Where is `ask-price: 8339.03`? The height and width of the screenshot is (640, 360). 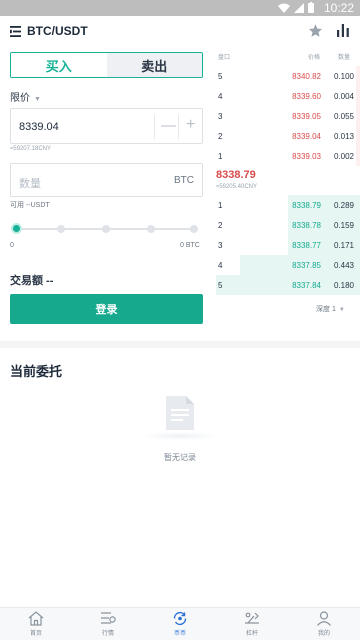
ask-price: 8339.03 is located at coordinates (306, 156).